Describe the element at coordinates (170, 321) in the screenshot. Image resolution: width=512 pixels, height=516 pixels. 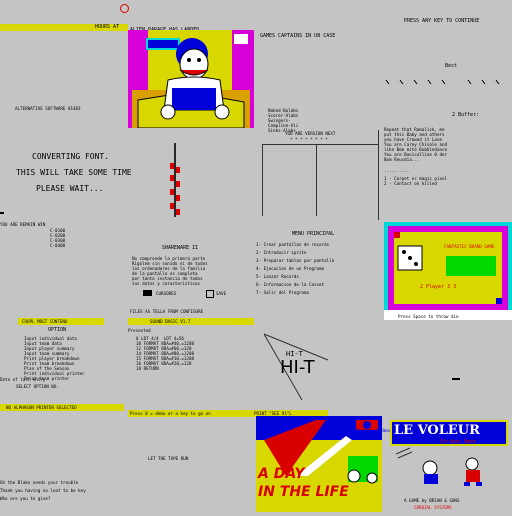
I see `sound-bar-label: SOUND BASIC V1.7` at that location.